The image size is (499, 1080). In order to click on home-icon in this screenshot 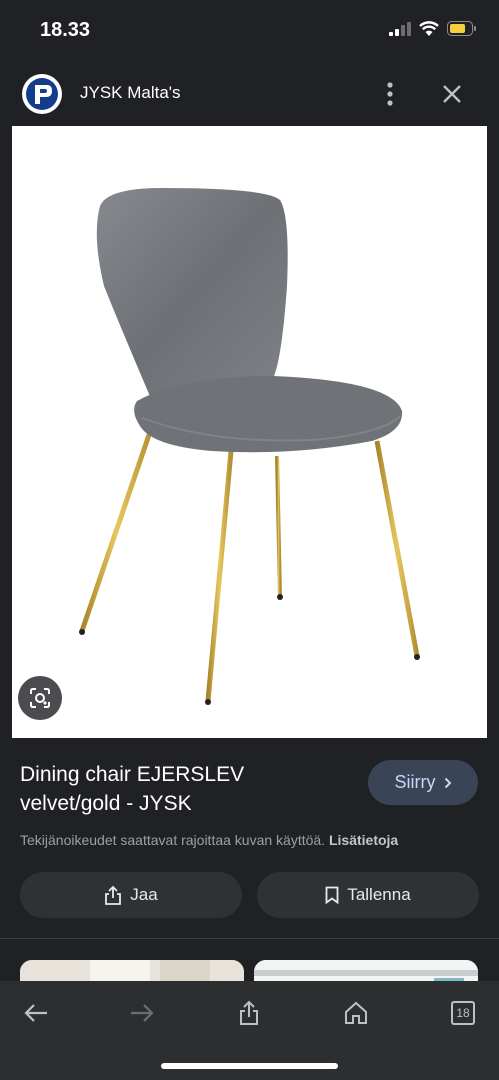, I will do `click(356, 1012)`.